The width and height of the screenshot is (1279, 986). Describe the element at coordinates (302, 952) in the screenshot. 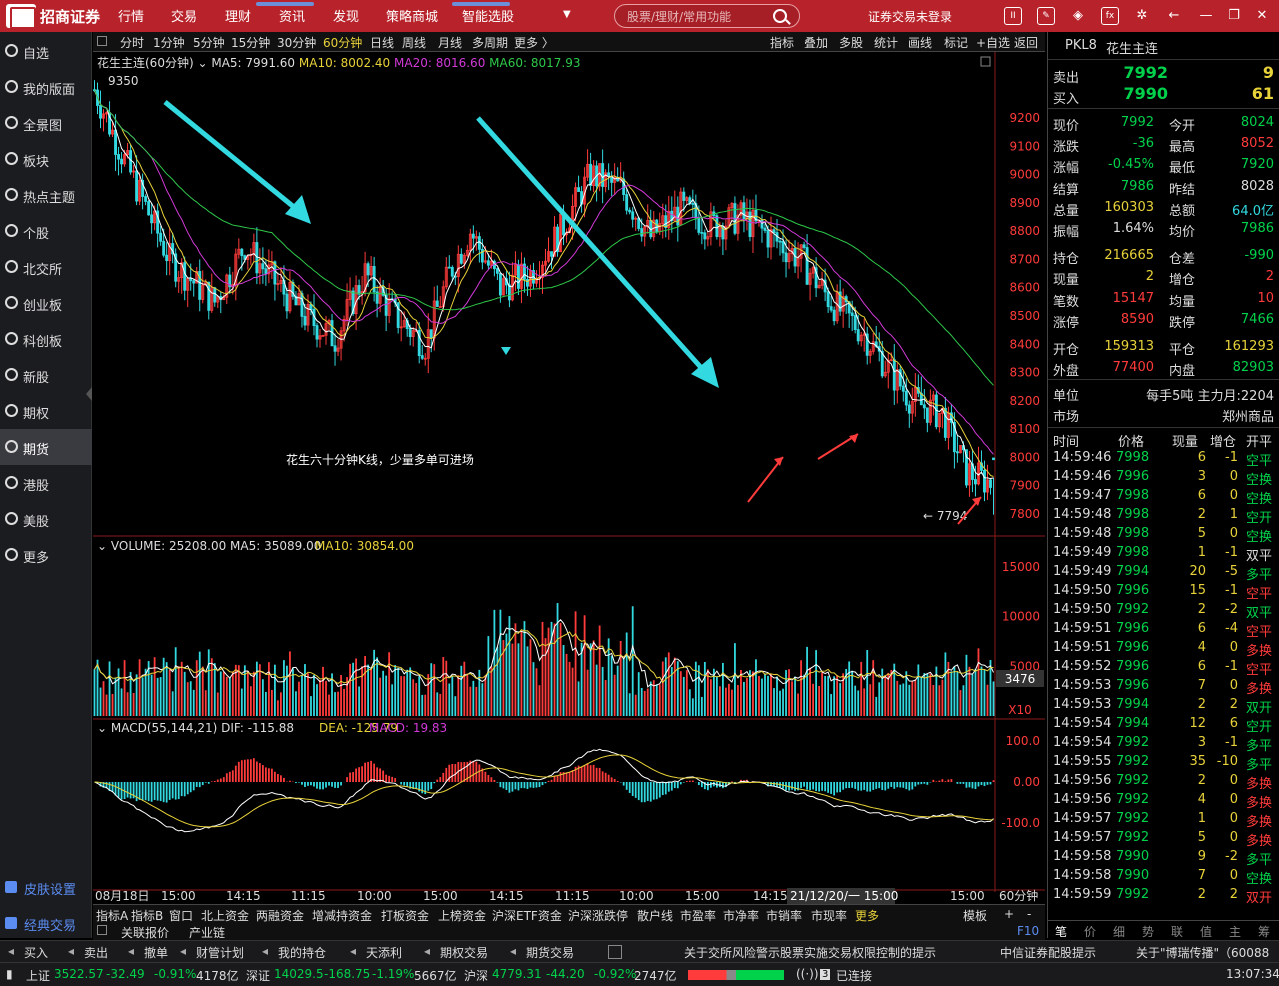

I see `trade-toolbar-button: 我的持仓` at that location.